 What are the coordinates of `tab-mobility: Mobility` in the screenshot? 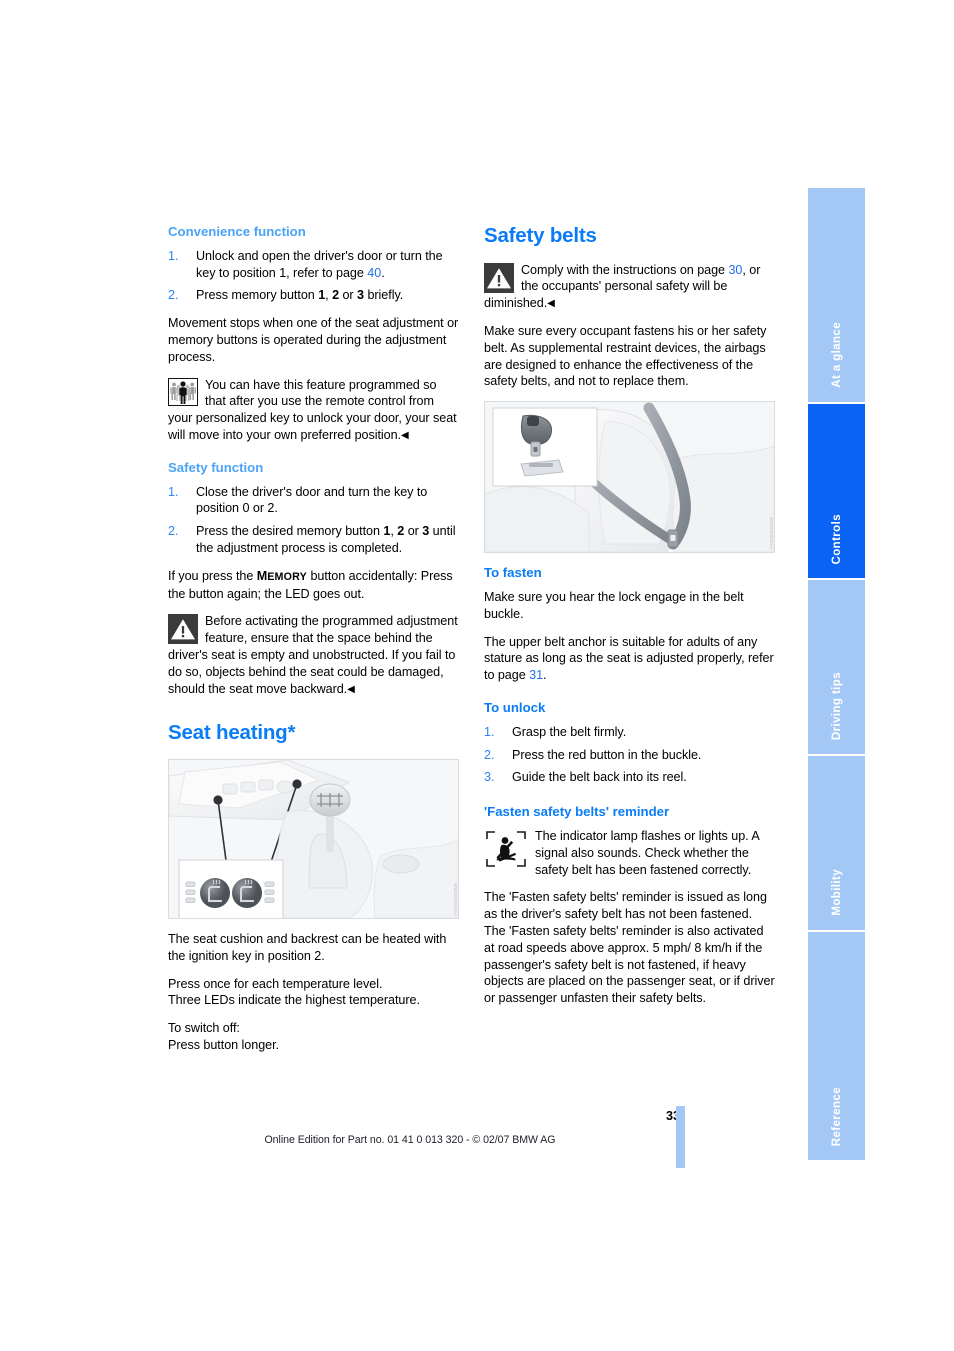 It's located at (836, 843).